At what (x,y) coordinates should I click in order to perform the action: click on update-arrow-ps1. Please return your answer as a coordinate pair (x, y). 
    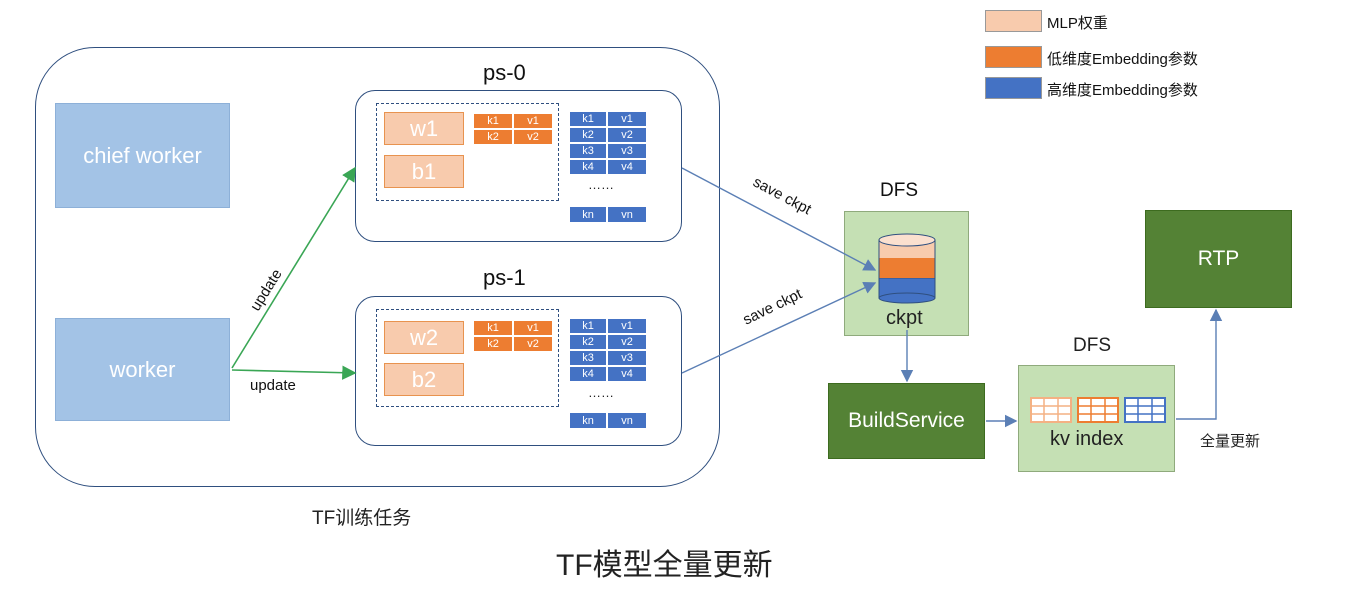
    Looking at the image, I should click on (294, 372).